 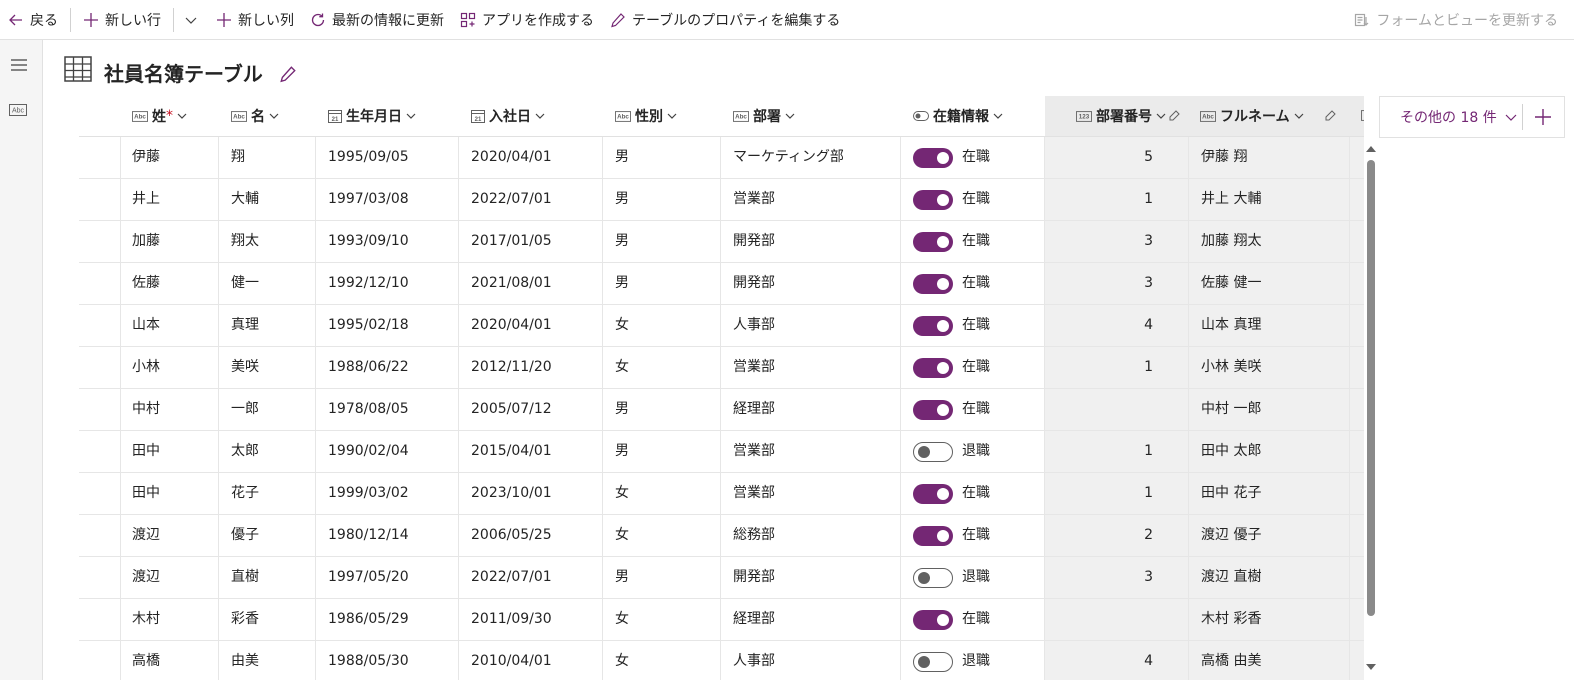 I want to click on table-row: 渡辺 優子 1980/12/14 2006/05/25 女 総務部 渡辺 優子 在職 2, so click(x=721, y=536).